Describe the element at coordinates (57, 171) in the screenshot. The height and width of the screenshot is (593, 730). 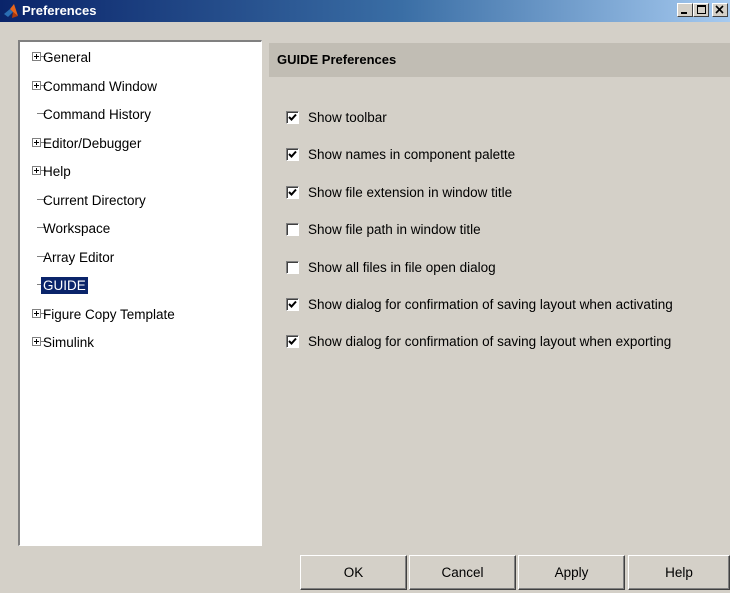
I see `tree-item-label: Help` at that location.